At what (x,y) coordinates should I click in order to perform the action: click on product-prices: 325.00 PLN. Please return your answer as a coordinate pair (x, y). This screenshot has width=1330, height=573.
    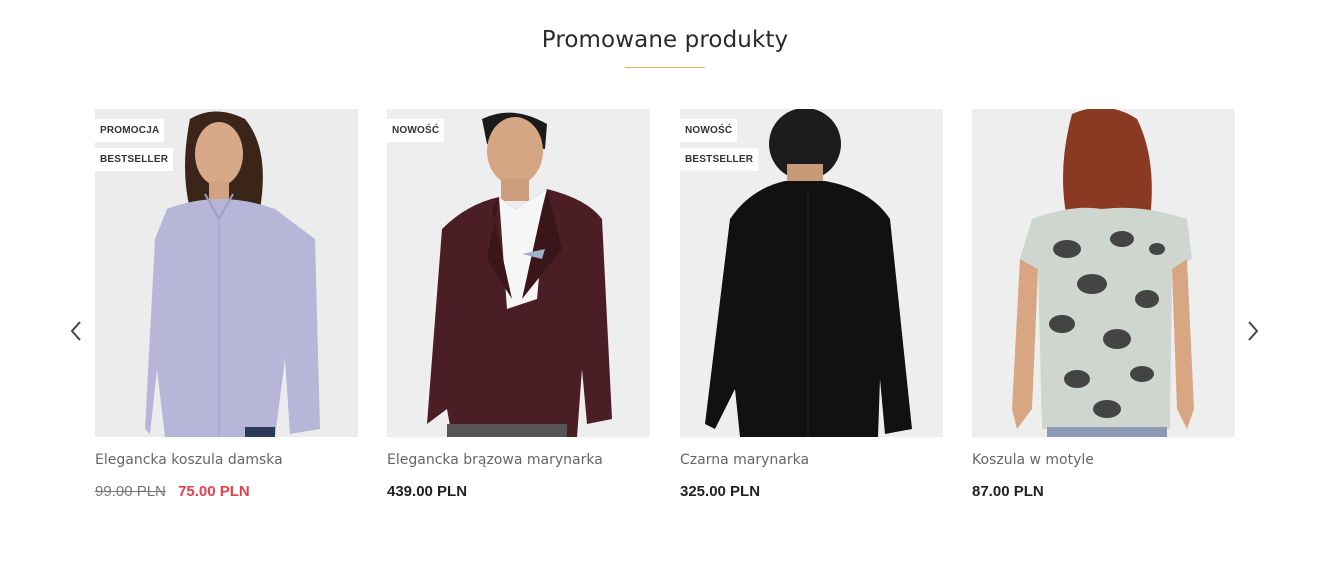
    Looking at the image, I should click on (811, 492).